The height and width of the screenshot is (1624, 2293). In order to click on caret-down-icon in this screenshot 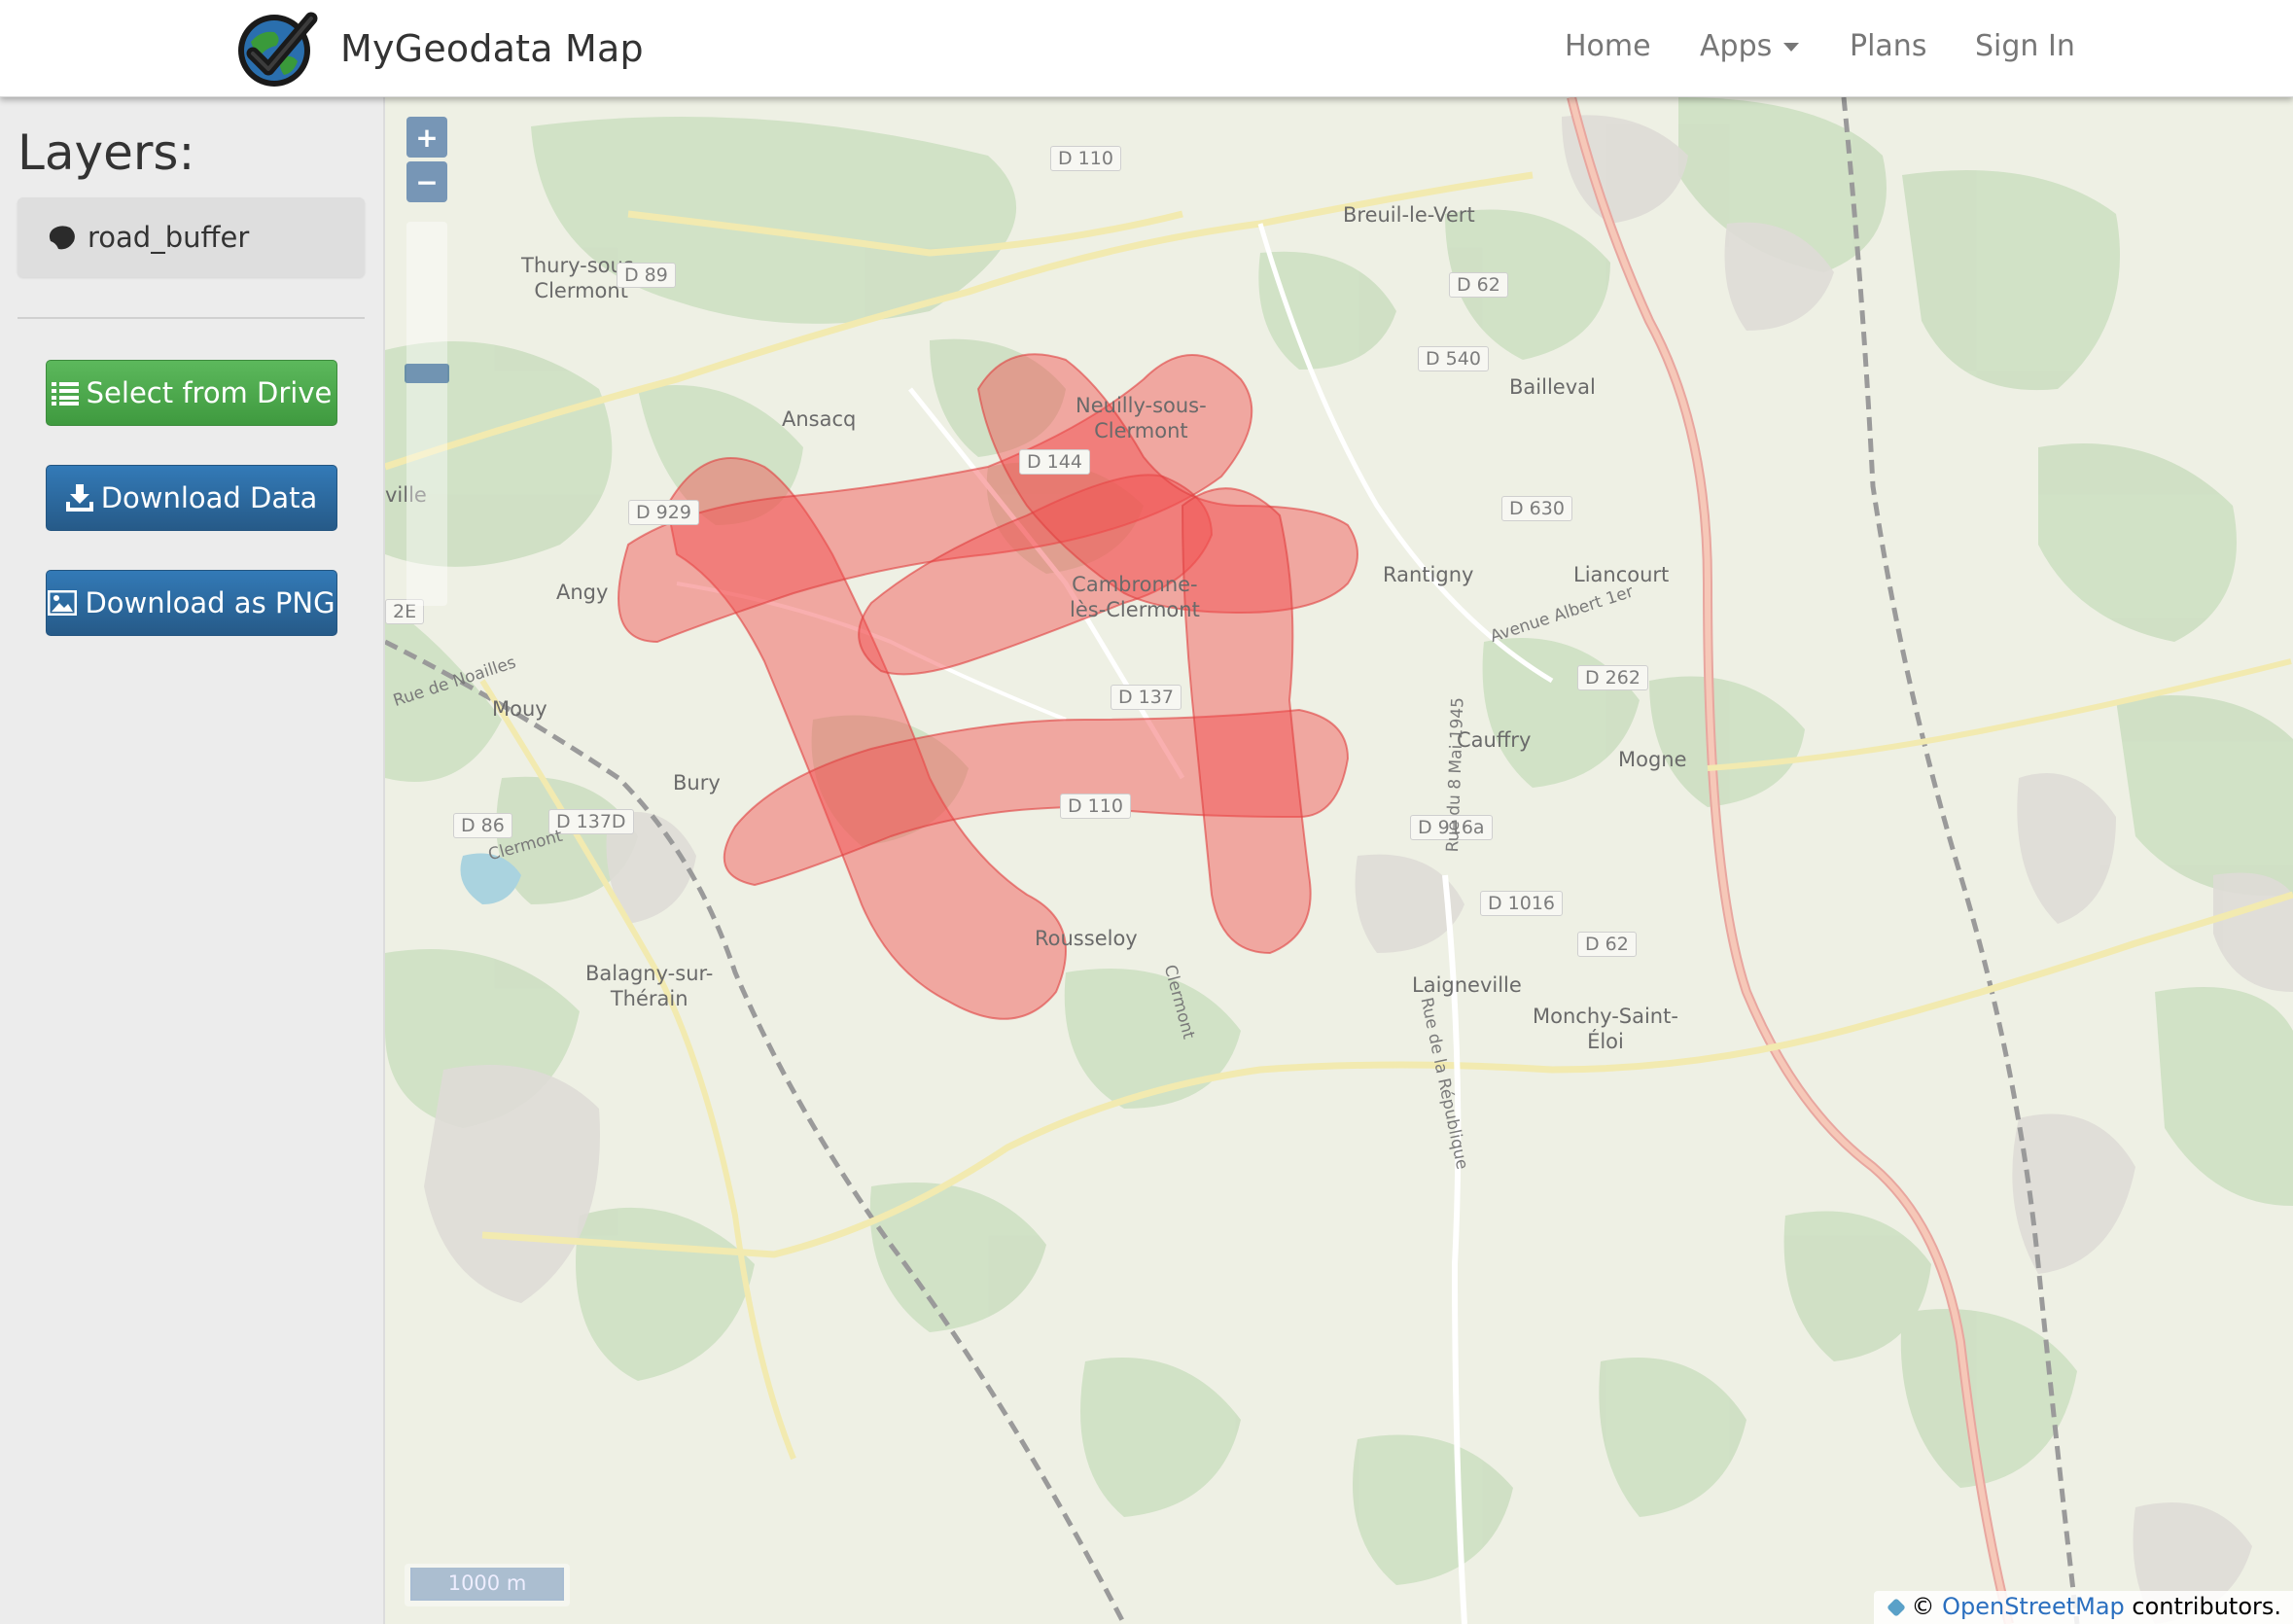, I will do `click(1791, 47)`.